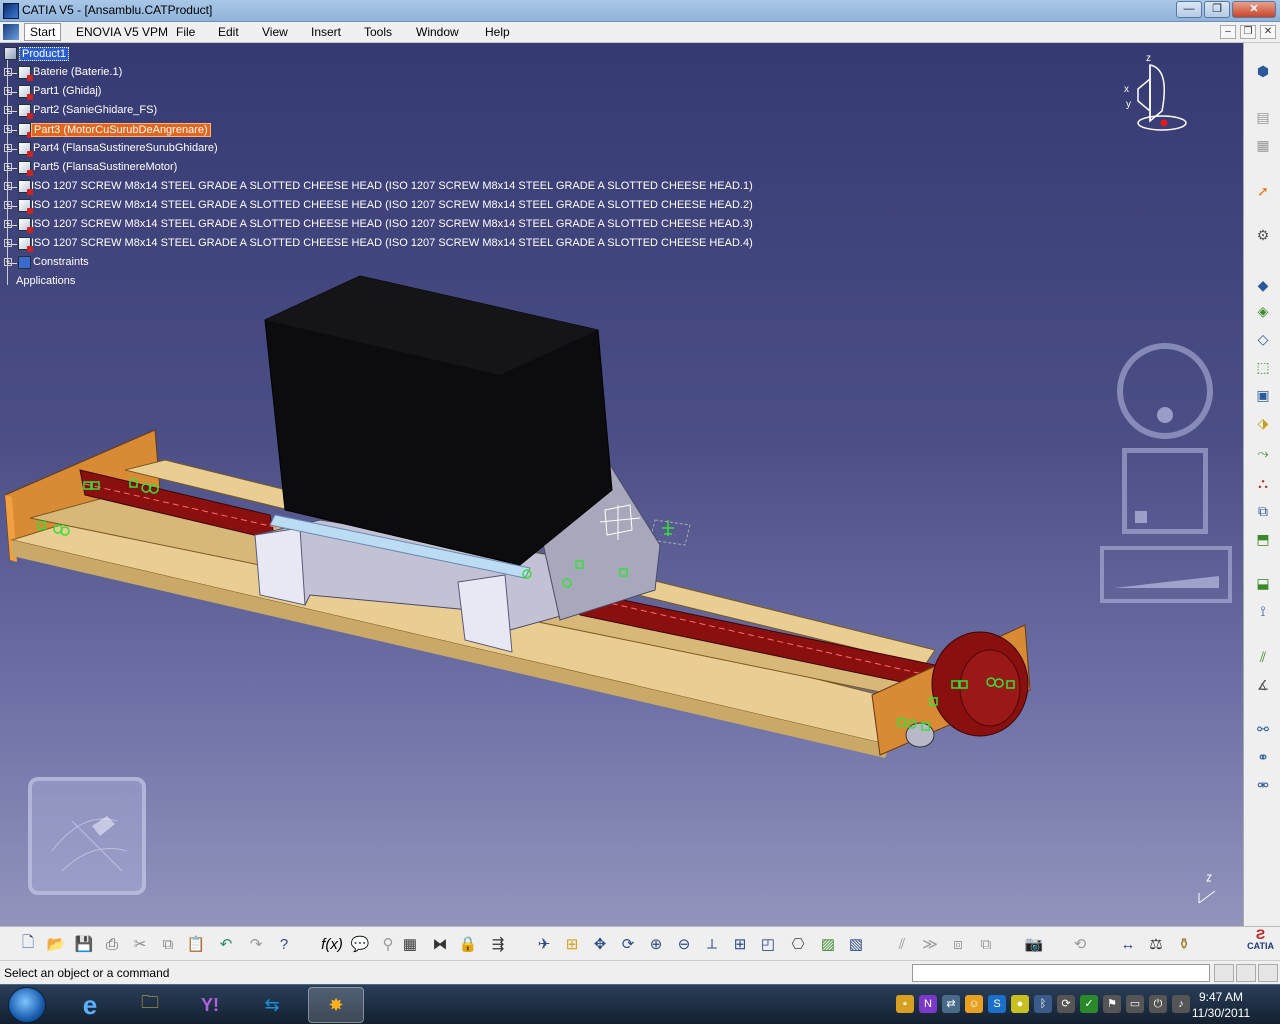 This screenshot has height=1024, width=1280. Describe the element at coordinates (1263, 483) in the screenshot. I see `explode-icon: ⛬` at that location.